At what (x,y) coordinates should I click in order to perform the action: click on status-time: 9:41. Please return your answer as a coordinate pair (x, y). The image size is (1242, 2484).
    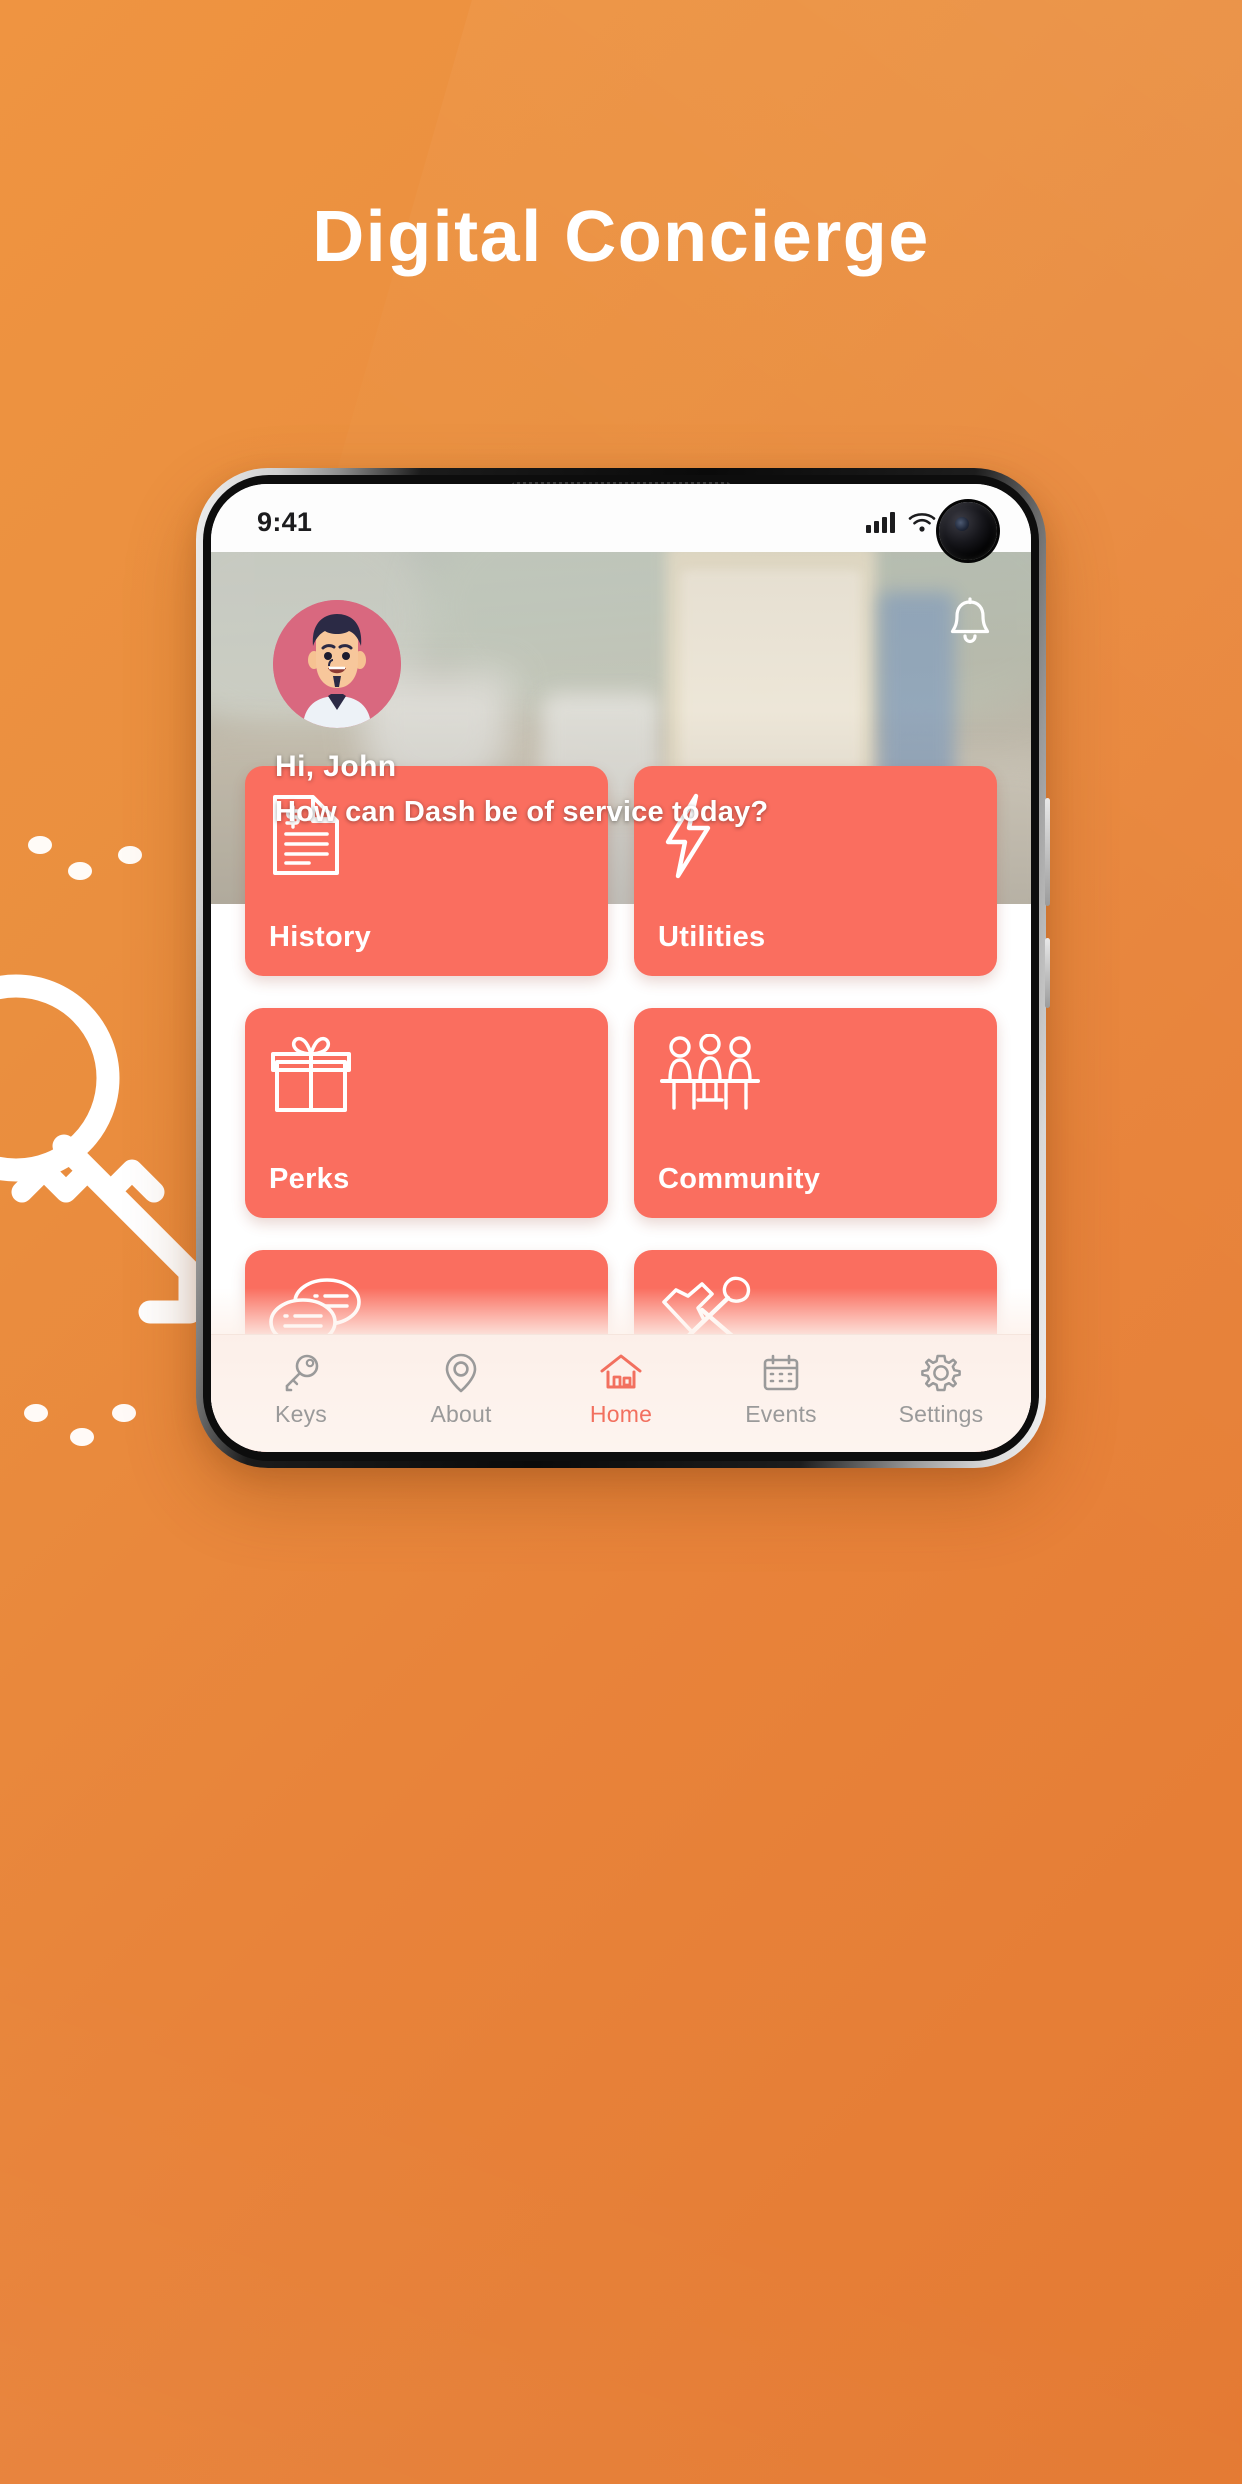
    Looking at the image, I should click on (285, 521).